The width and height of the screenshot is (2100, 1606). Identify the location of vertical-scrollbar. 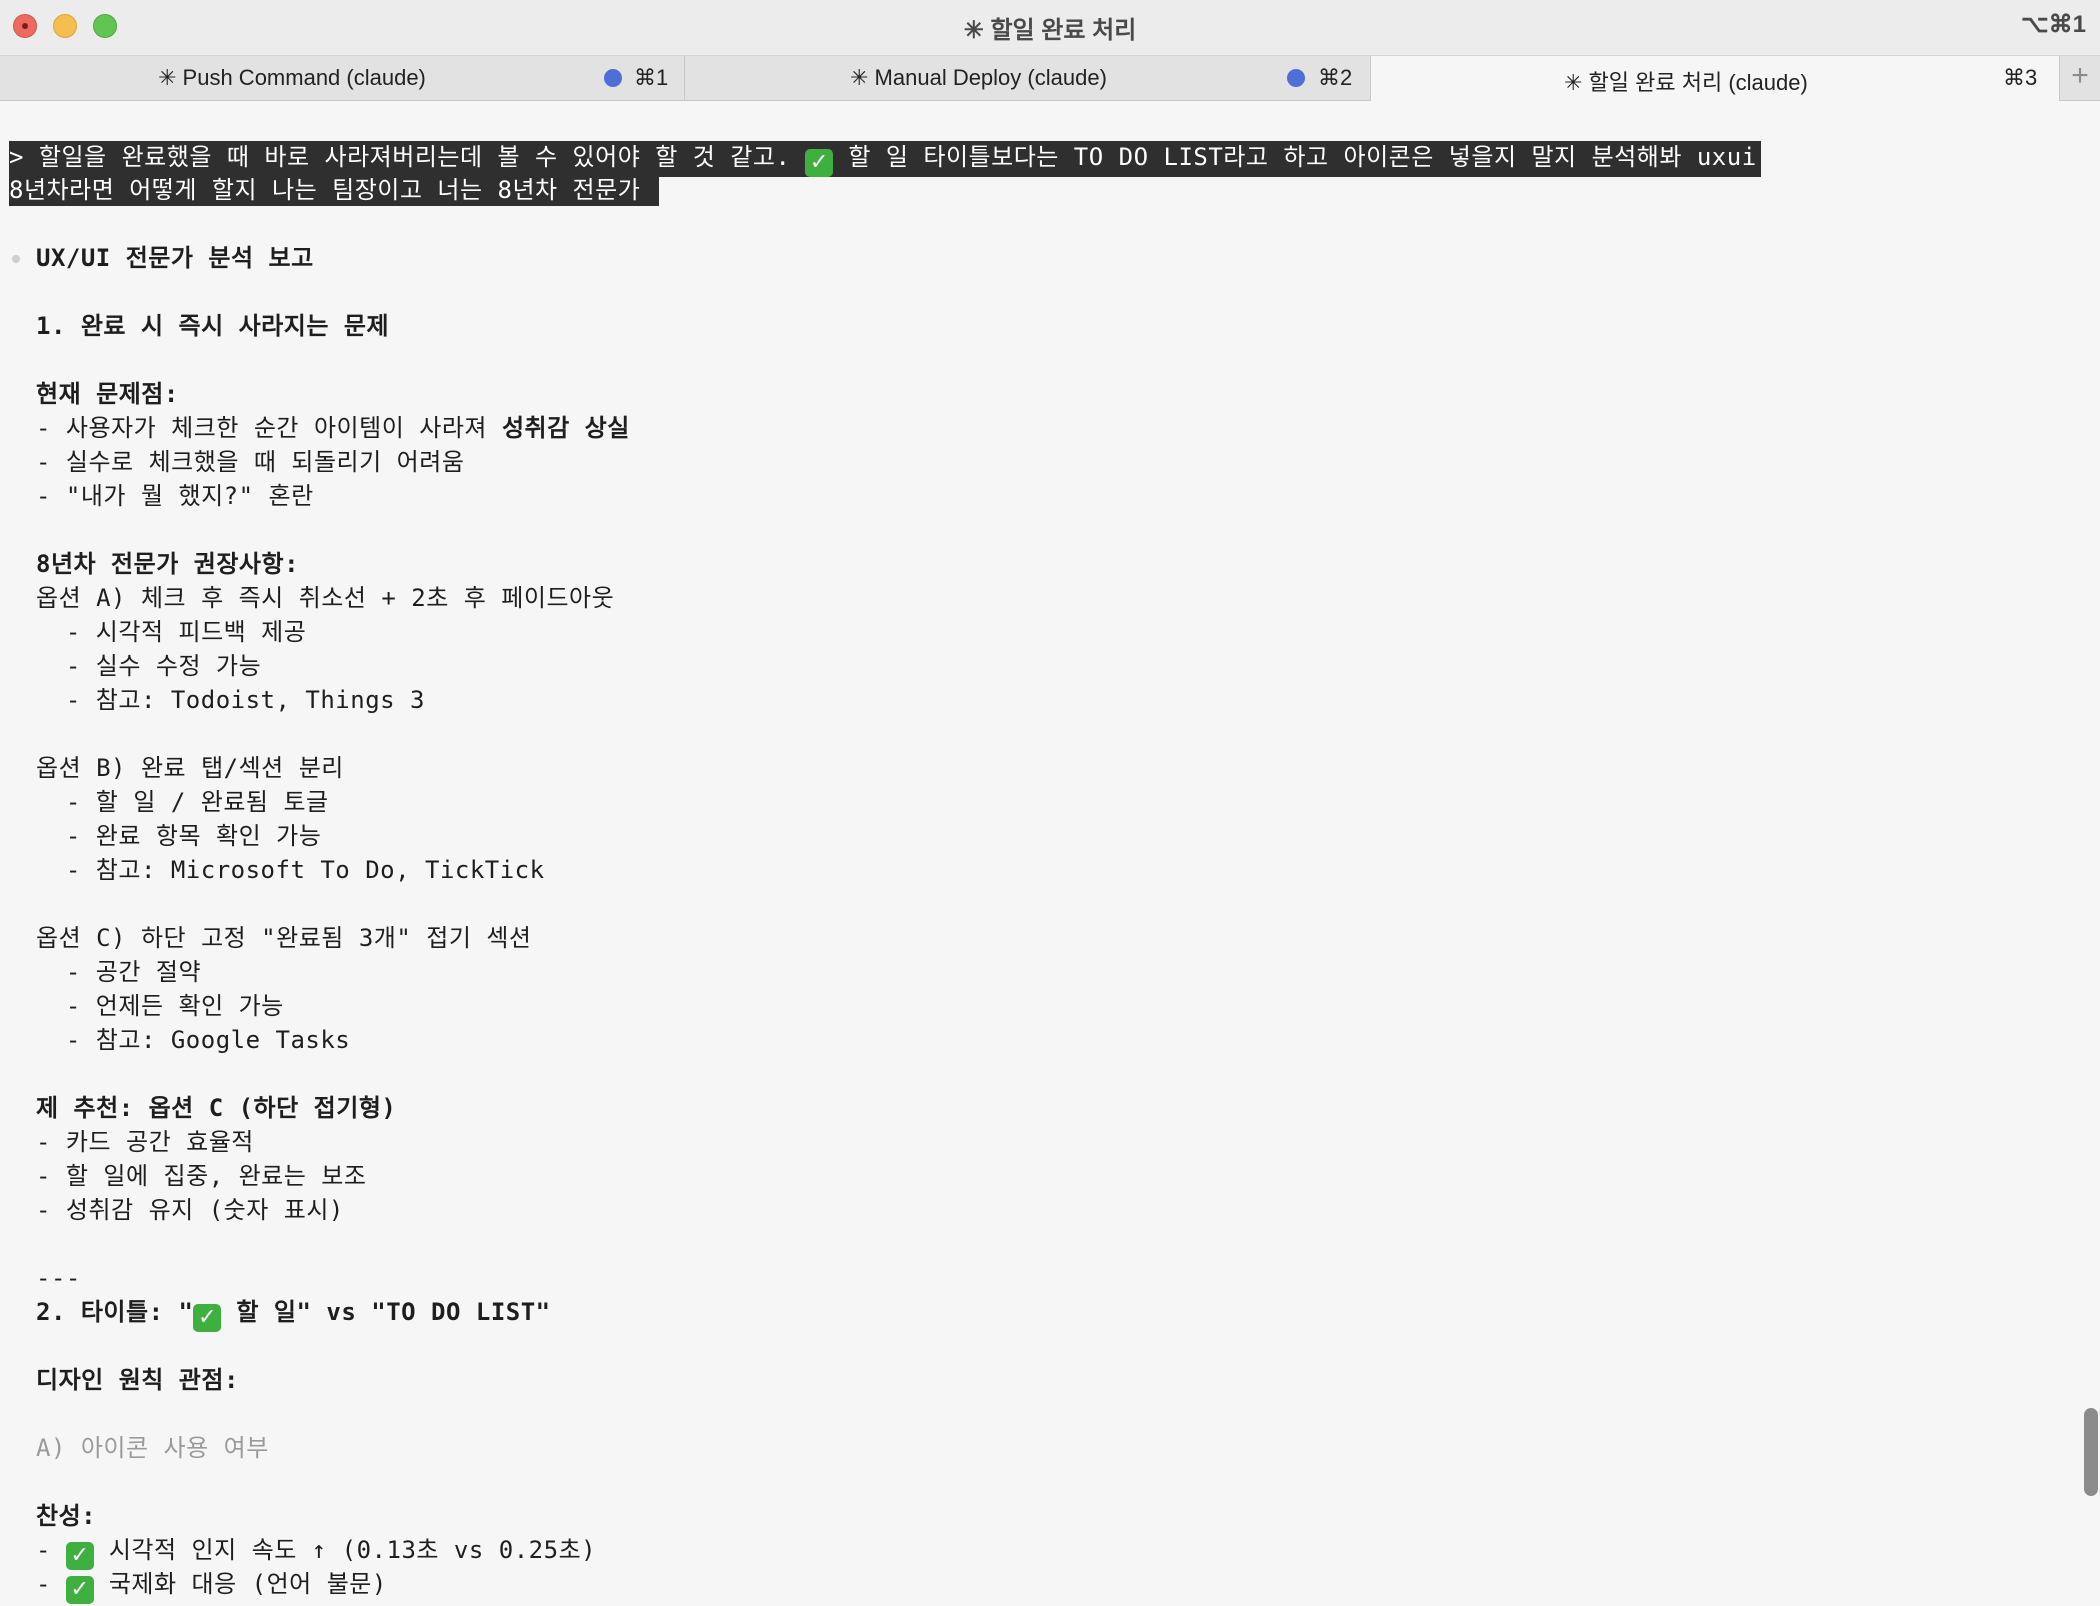
(2091, 1452).